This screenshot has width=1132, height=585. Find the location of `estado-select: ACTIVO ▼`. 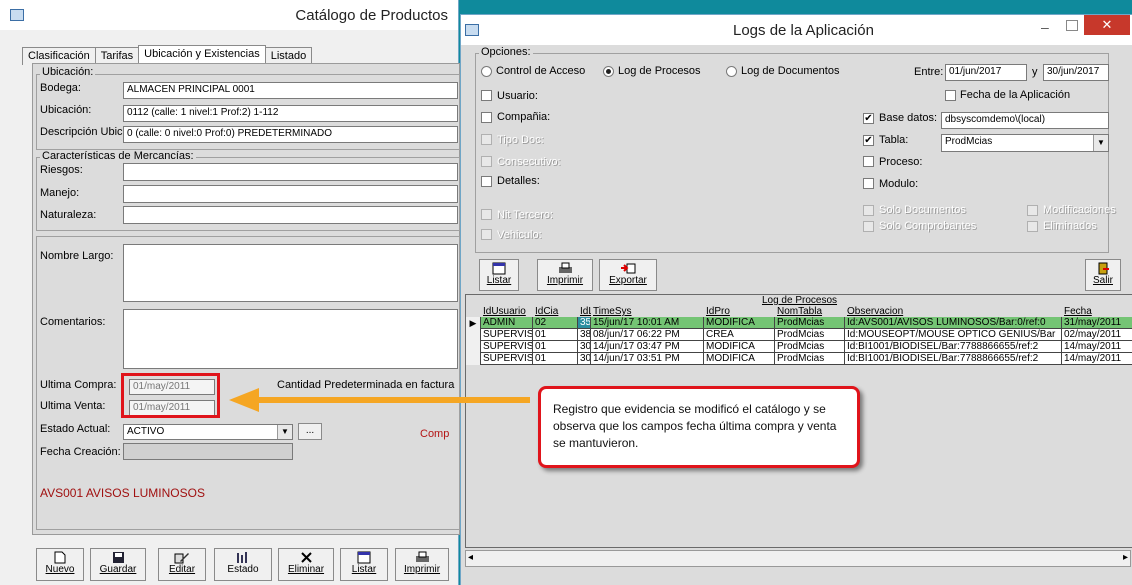

estado-select: ACTIVO ▼ is located at coordinates (208, 432).